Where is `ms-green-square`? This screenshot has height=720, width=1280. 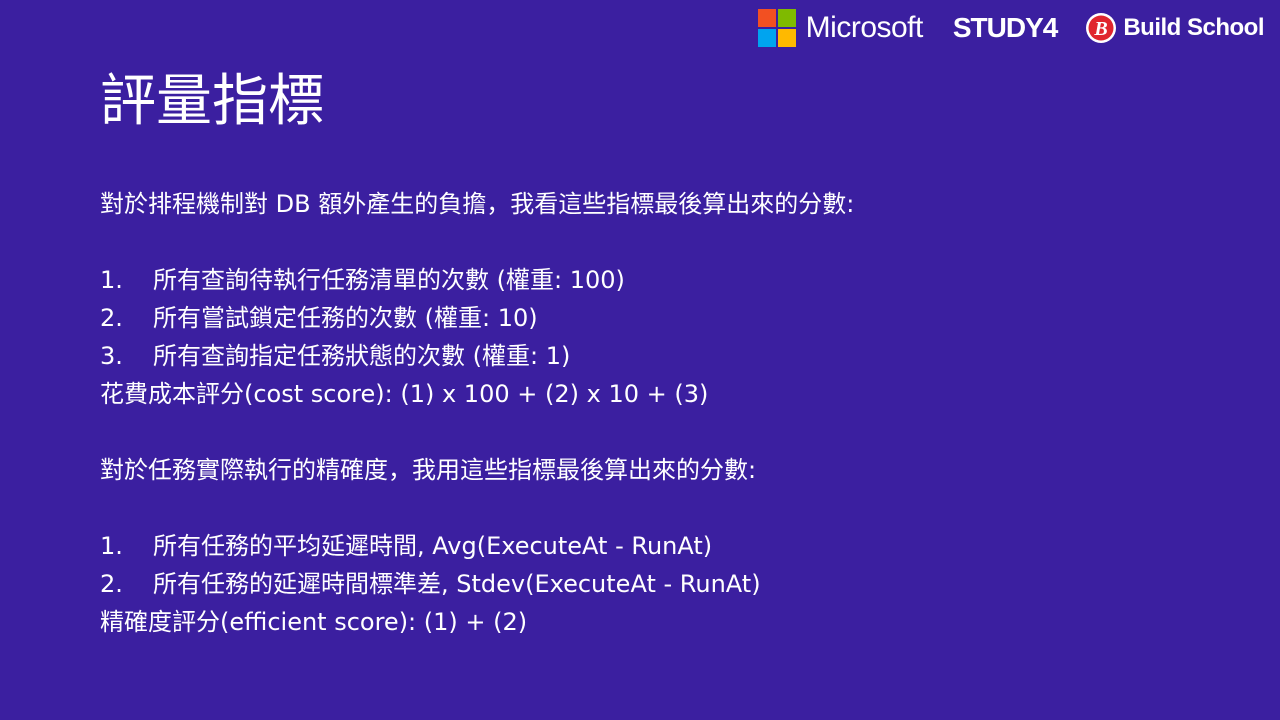 ms-green-square is located at coordinates (786, 18).